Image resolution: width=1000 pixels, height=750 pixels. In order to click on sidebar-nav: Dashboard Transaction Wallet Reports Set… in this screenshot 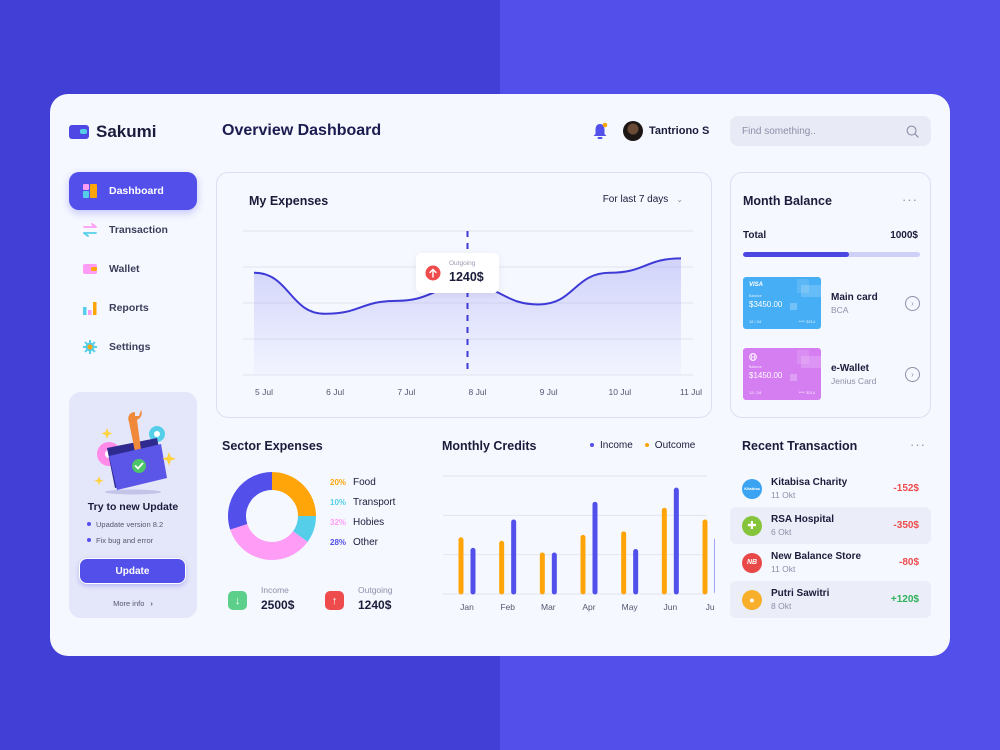, I will do `click(133, 269)`.